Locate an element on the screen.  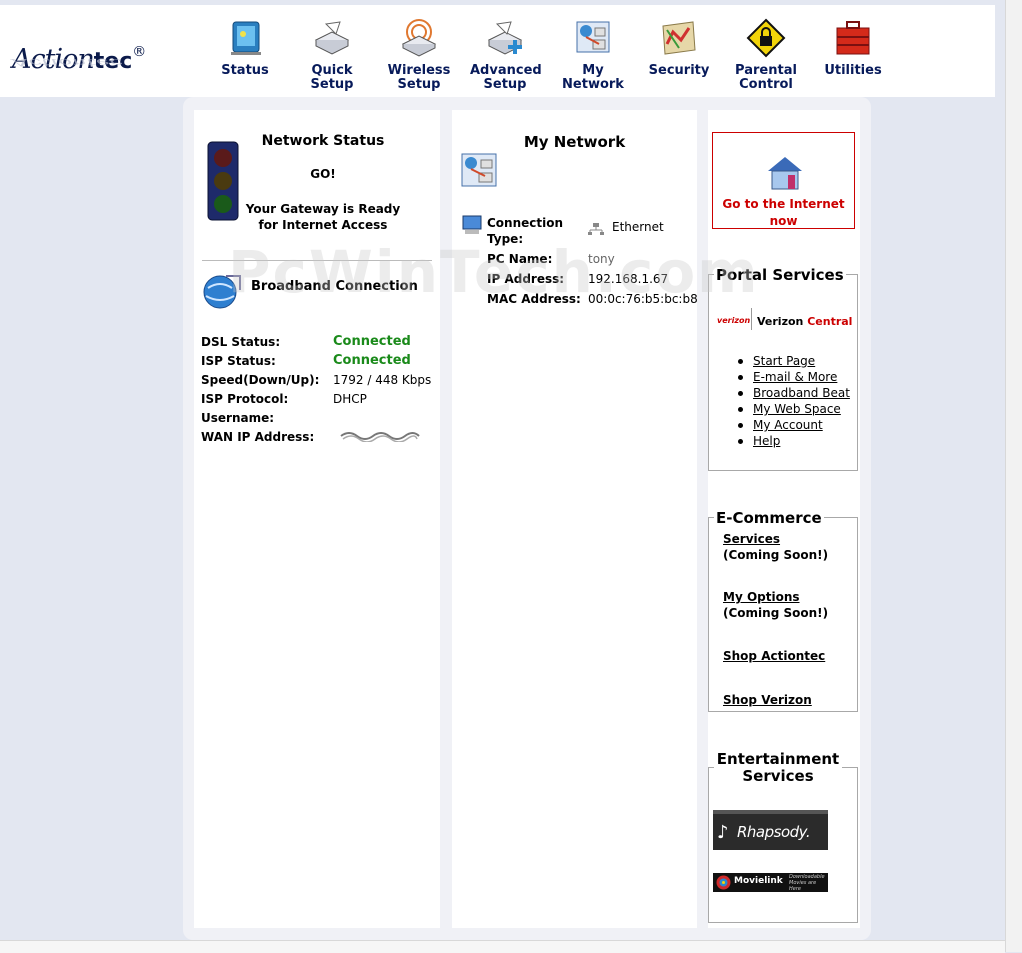
shop-verizon-link: Shop Verizon is located at coordinates (767, 700).